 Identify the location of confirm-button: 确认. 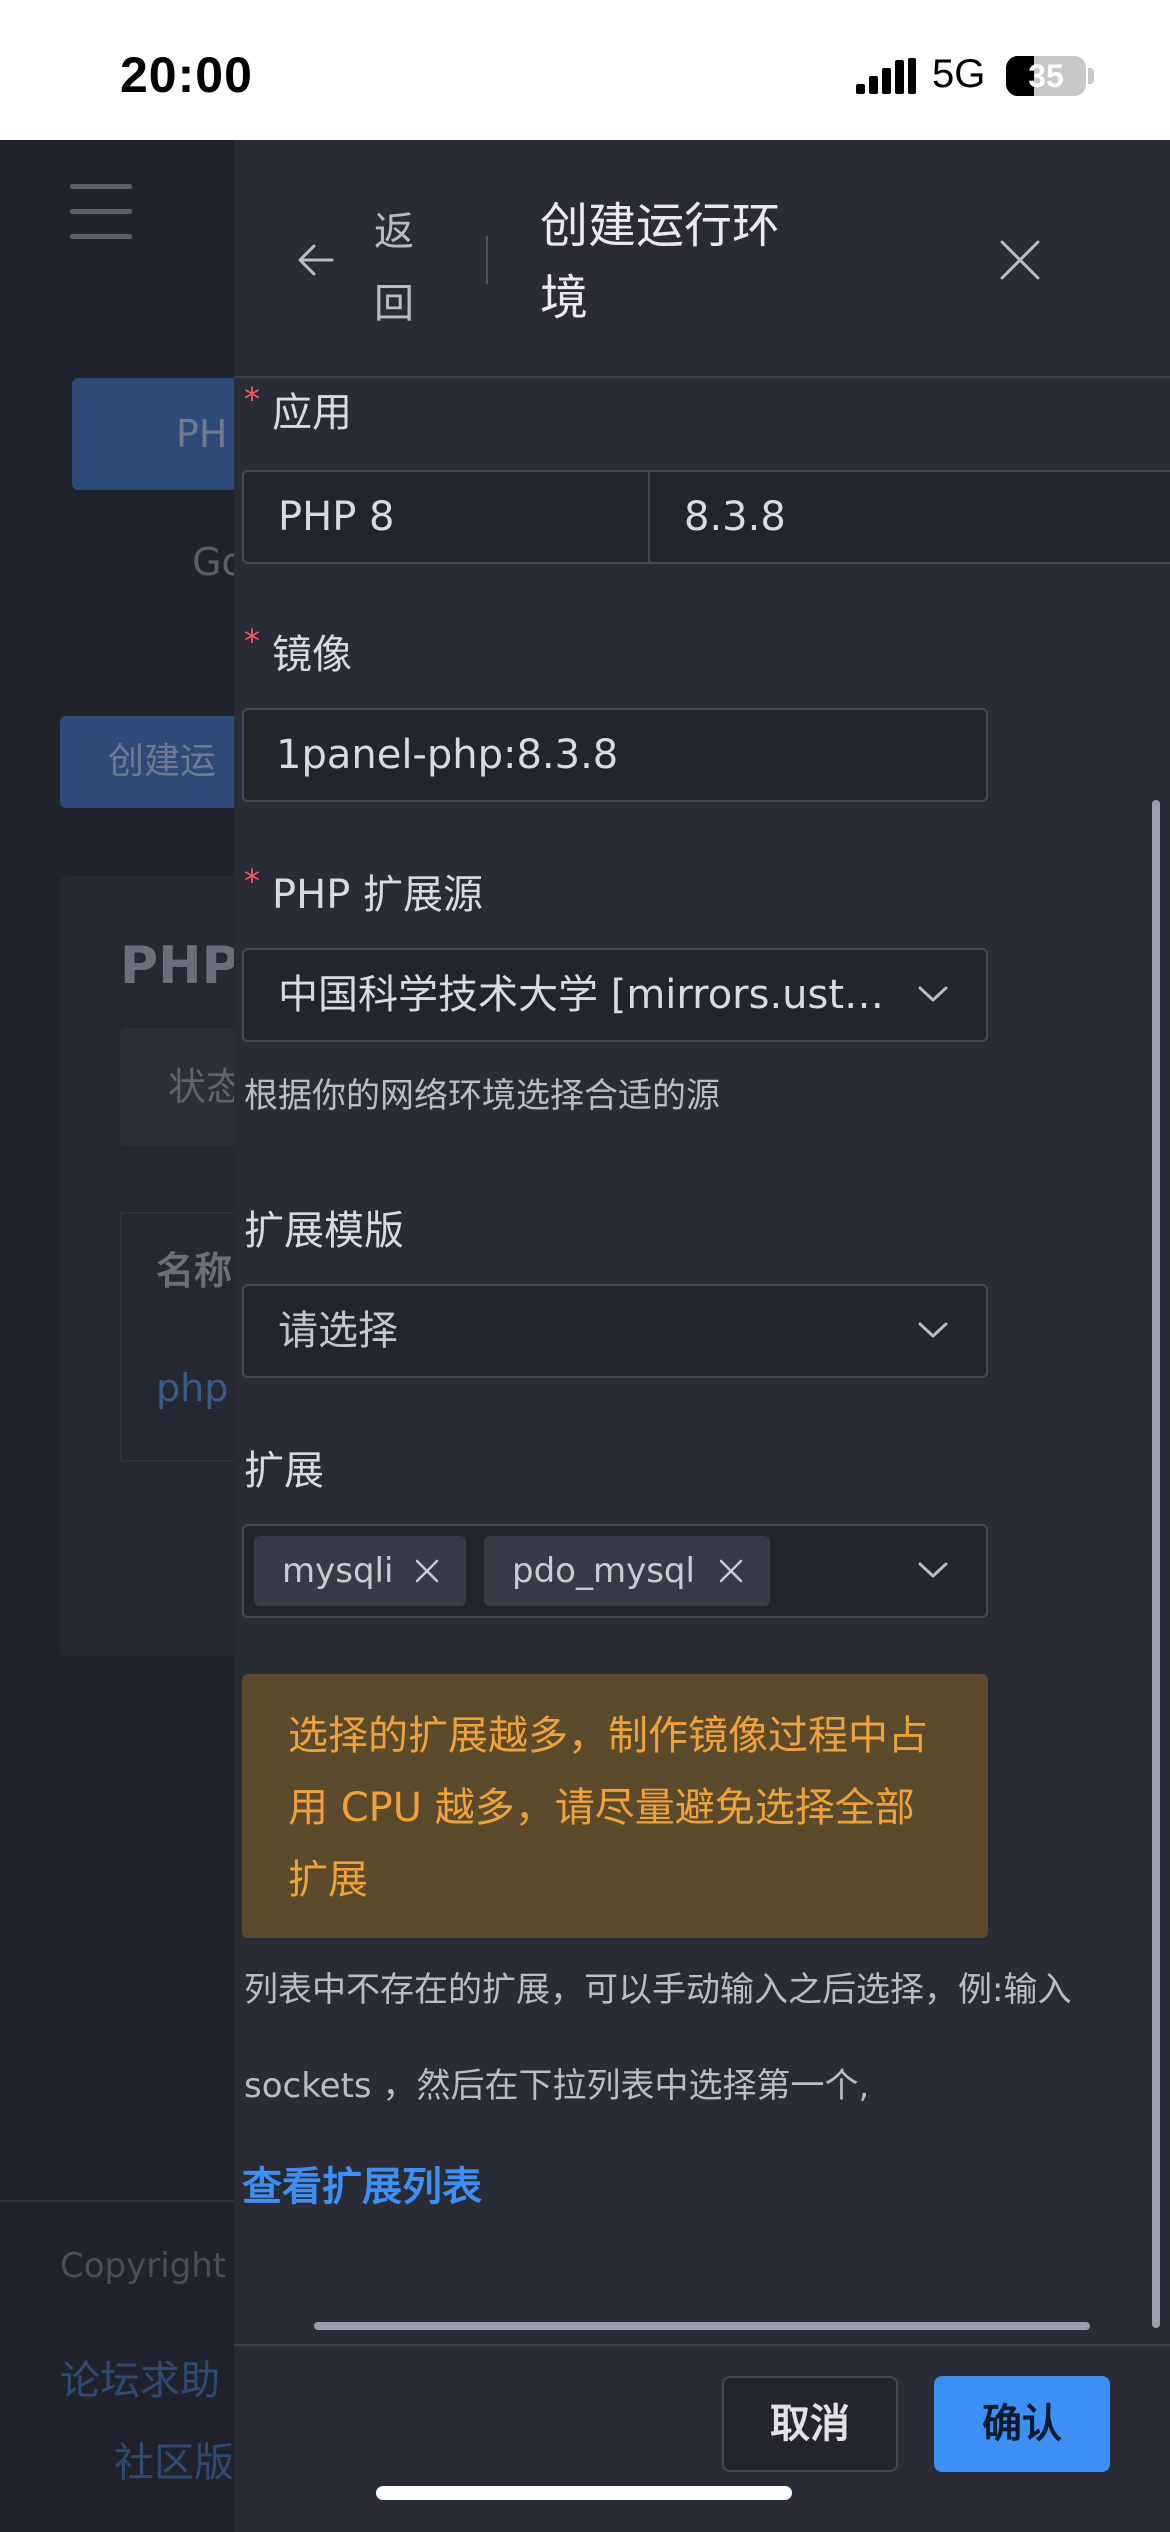
(1022, 2424).